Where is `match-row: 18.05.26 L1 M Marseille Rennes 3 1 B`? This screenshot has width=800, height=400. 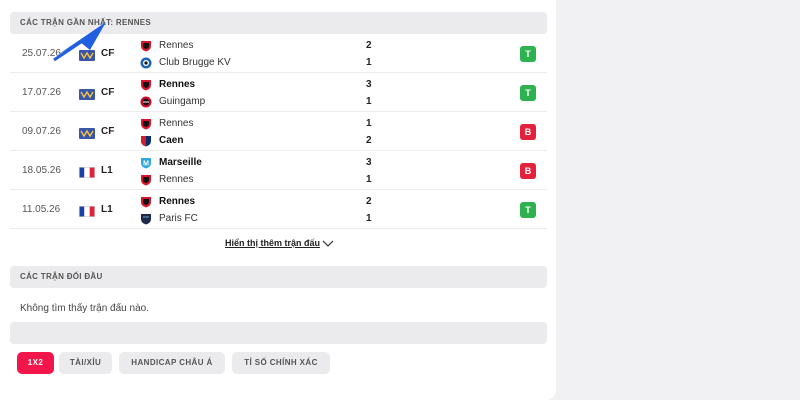 match-row: 18.05.26 L1 M Marseille Rennes 3 1 B is located at coordinates (278, 171).